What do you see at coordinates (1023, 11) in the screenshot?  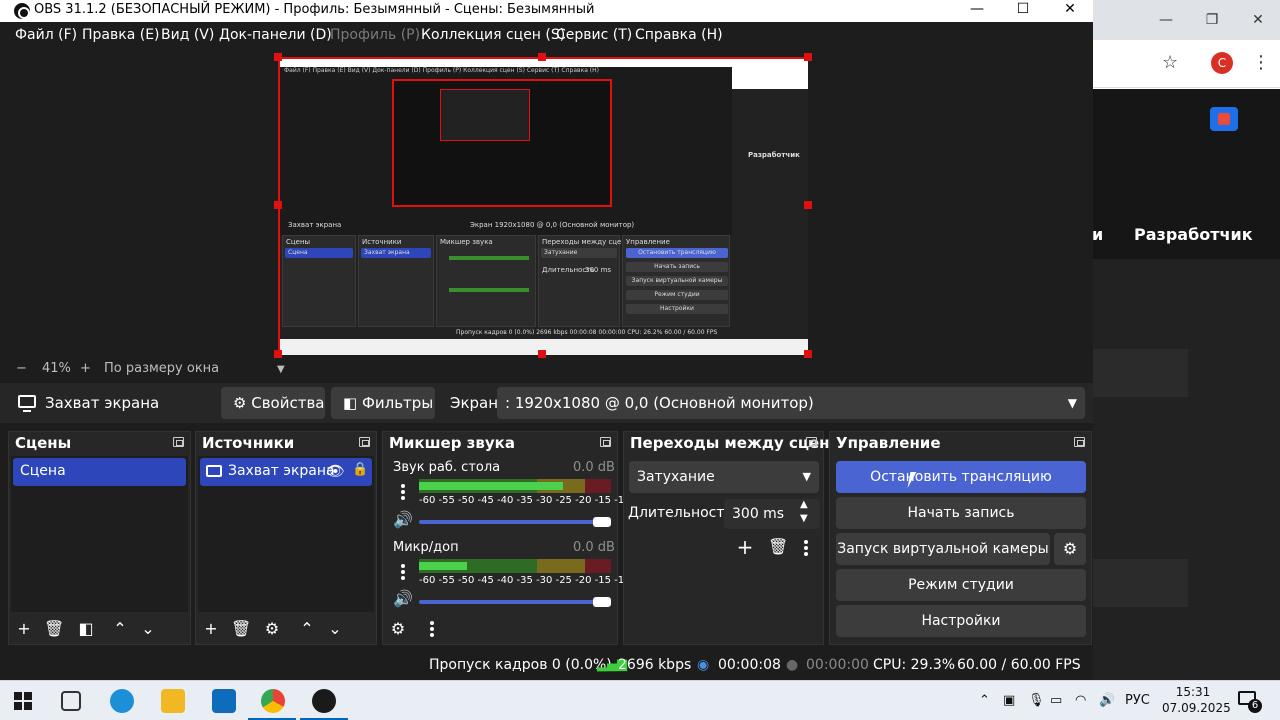 I see `maximize-button: ☐` at bounding box center [1023, 11].